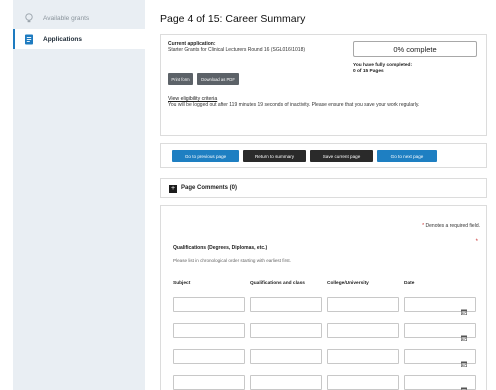  I want to click on sidebar-item-label: Available grants, so click(66, 18).